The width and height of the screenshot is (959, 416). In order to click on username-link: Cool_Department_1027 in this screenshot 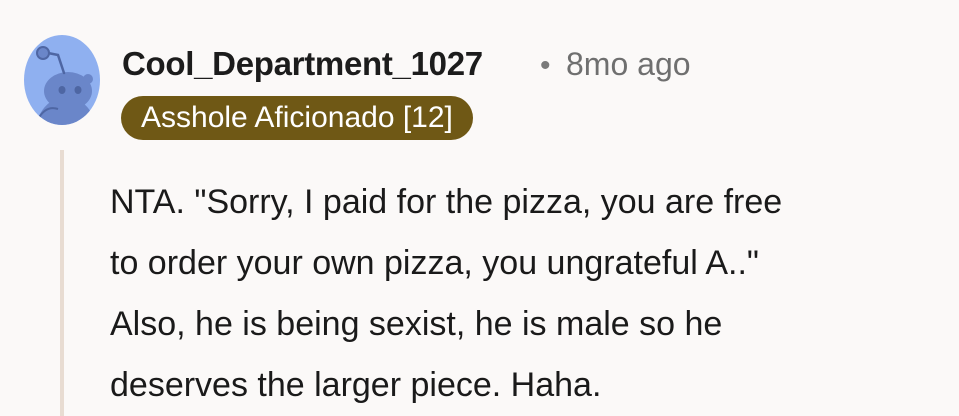, I will do `click(302, 64)`.